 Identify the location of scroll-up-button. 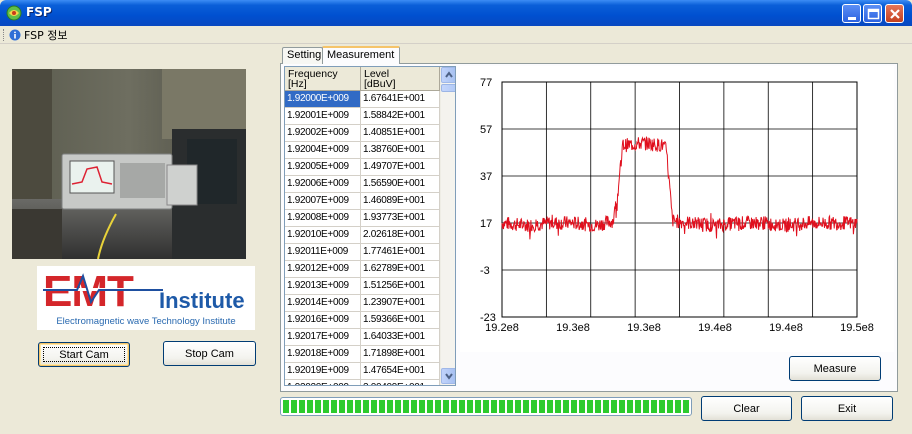
(448, 75).